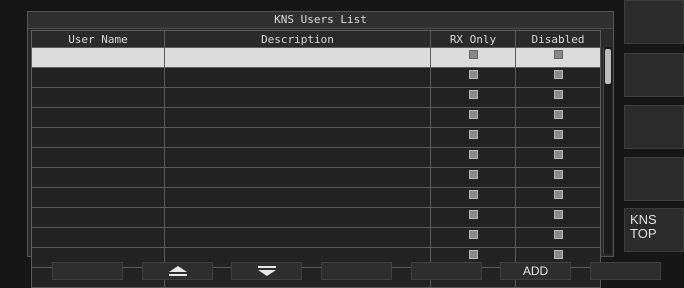  What do you see at coordinates (297, 39) in the screenshot?
I see `column-header-description: Description` at bounding box center [297, 39].